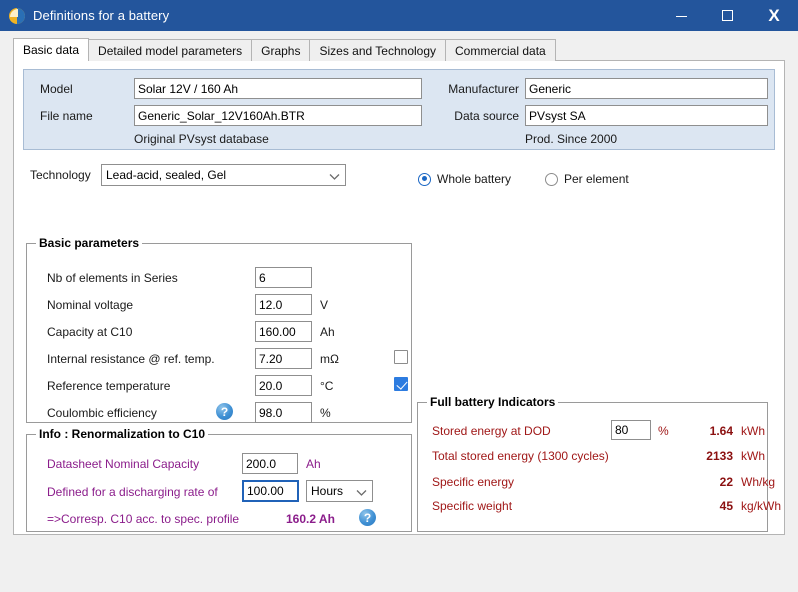 This screenshot has height=592, width=798. Describe the element at coordinates (726, 482) in the screenshot. I see `specific-energy-value: 22` at that location.